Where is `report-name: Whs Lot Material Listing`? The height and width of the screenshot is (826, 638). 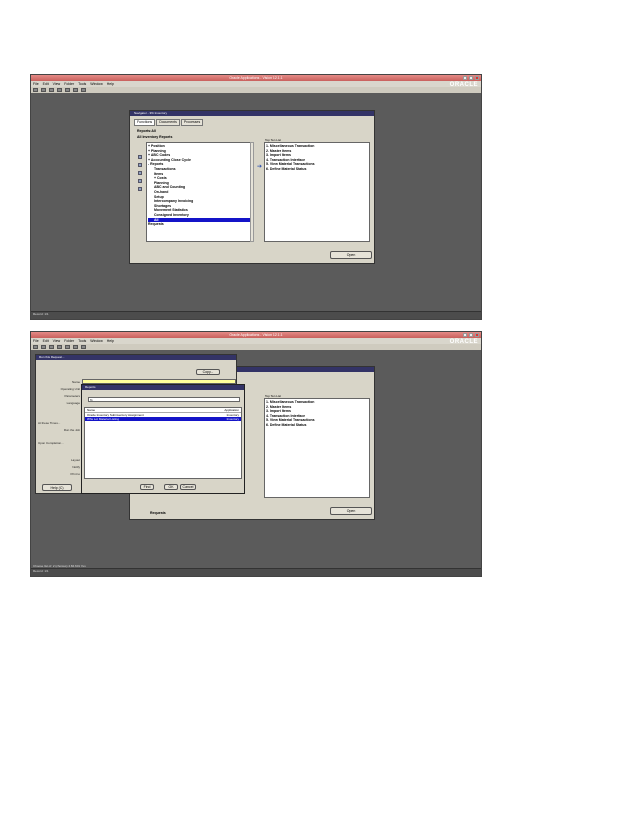 report-name: Whs Lot Material Listing is located at coordinates (103, 419).